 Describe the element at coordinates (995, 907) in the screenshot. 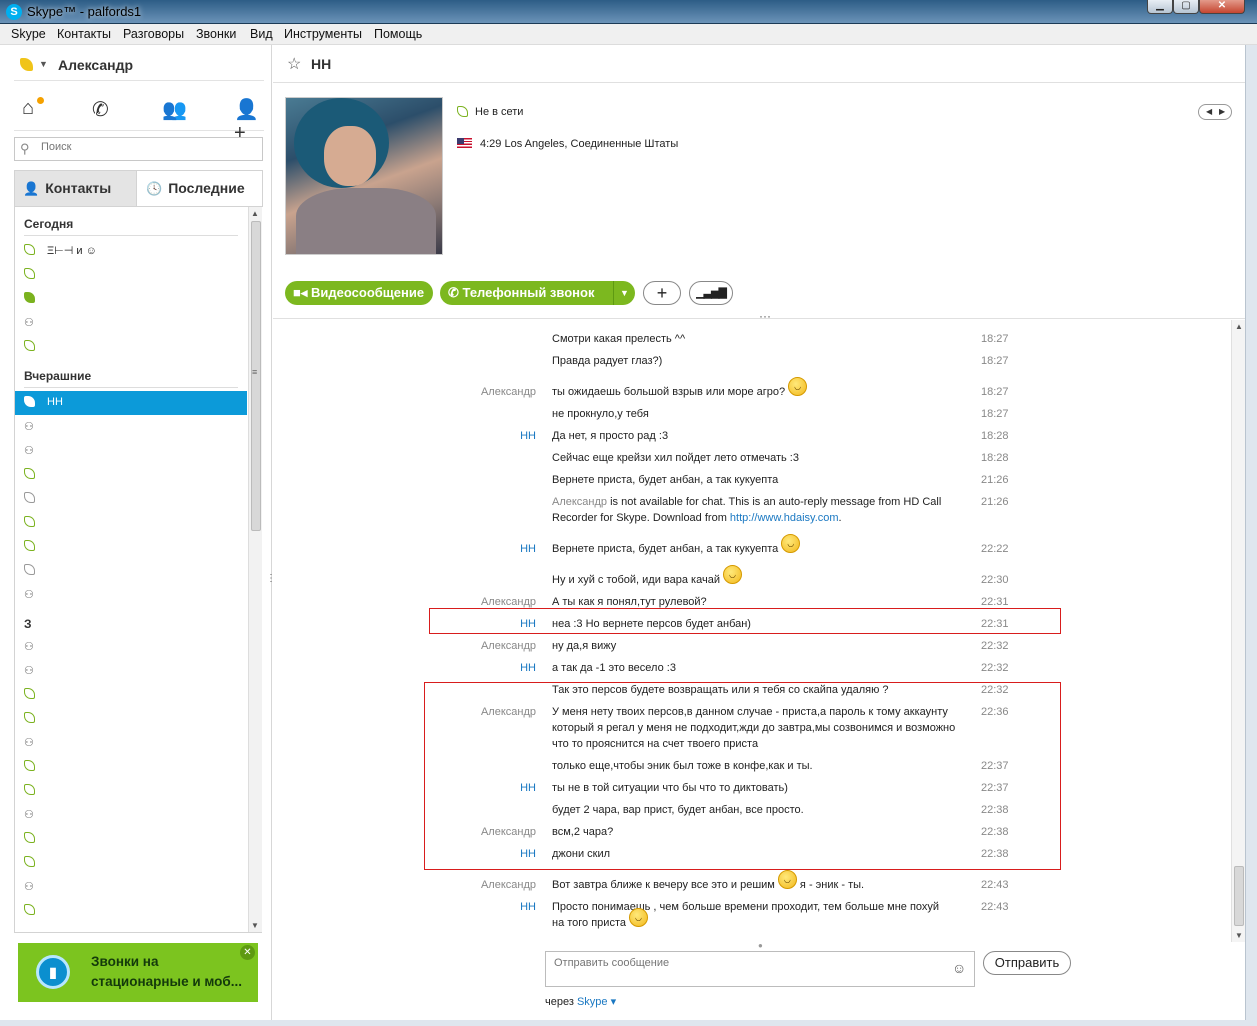

I see `message-time: 22:43` at that location.